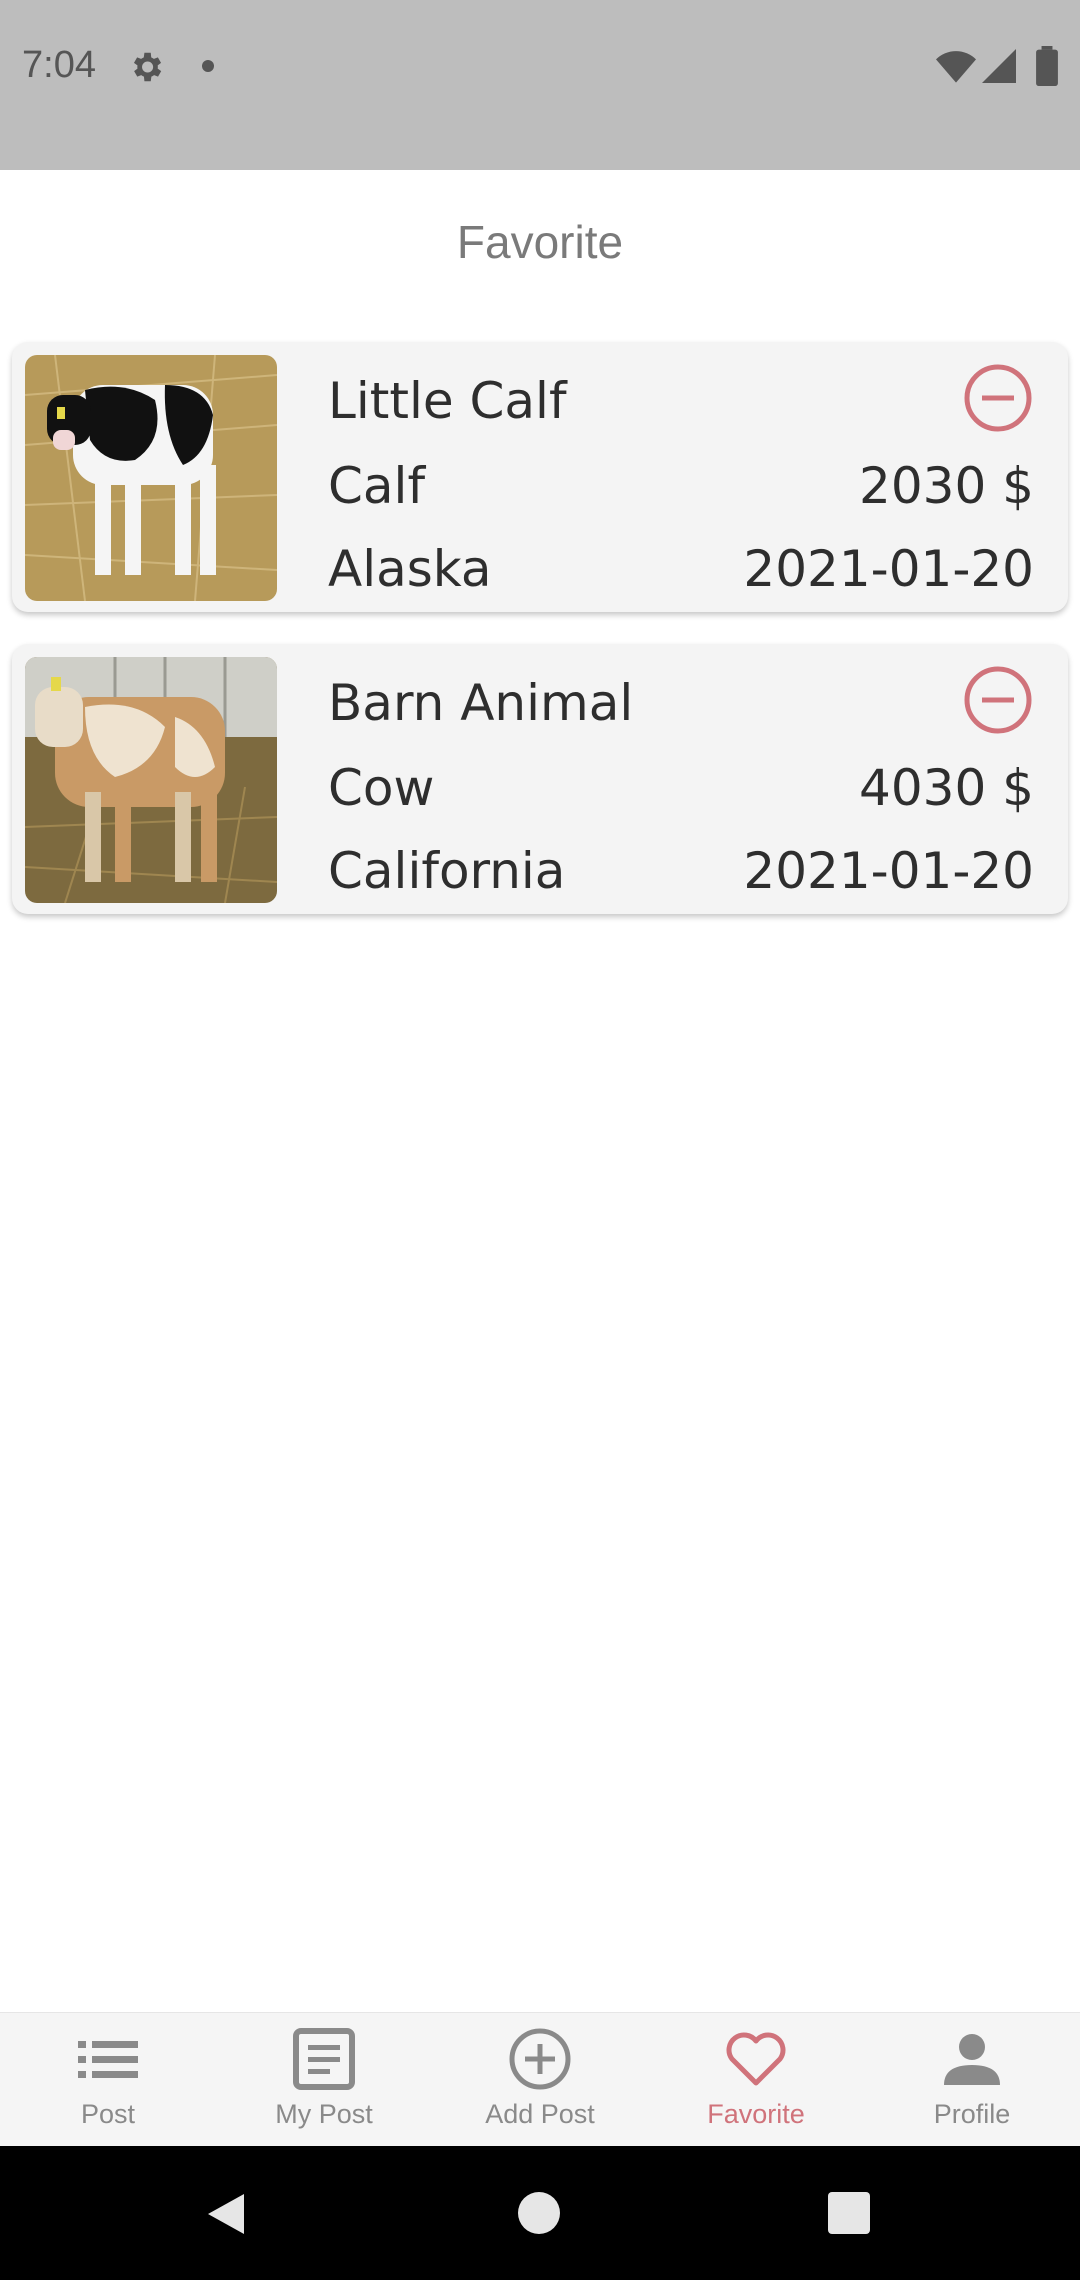  I want to click on black-white-calf-photo, so click(151, 478).